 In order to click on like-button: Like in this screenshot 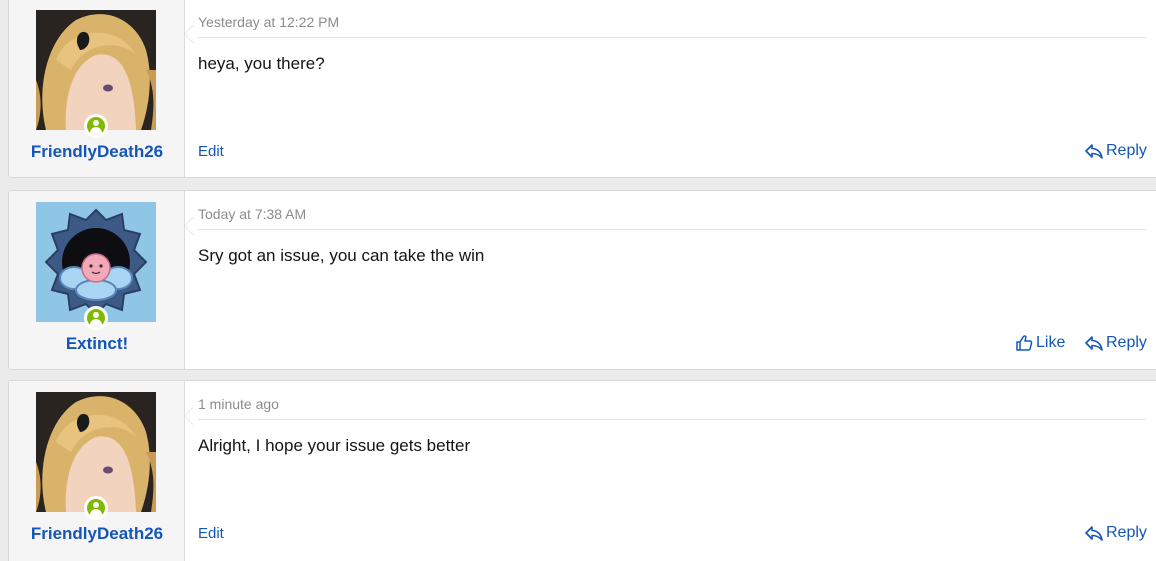, I will do `click(1040, 343)`.